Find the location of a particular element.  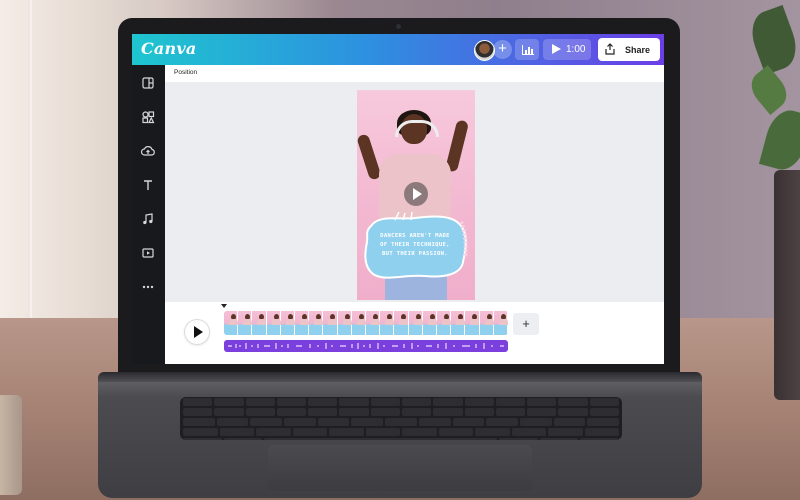

layout-icon is located at coordinates (148, 83).